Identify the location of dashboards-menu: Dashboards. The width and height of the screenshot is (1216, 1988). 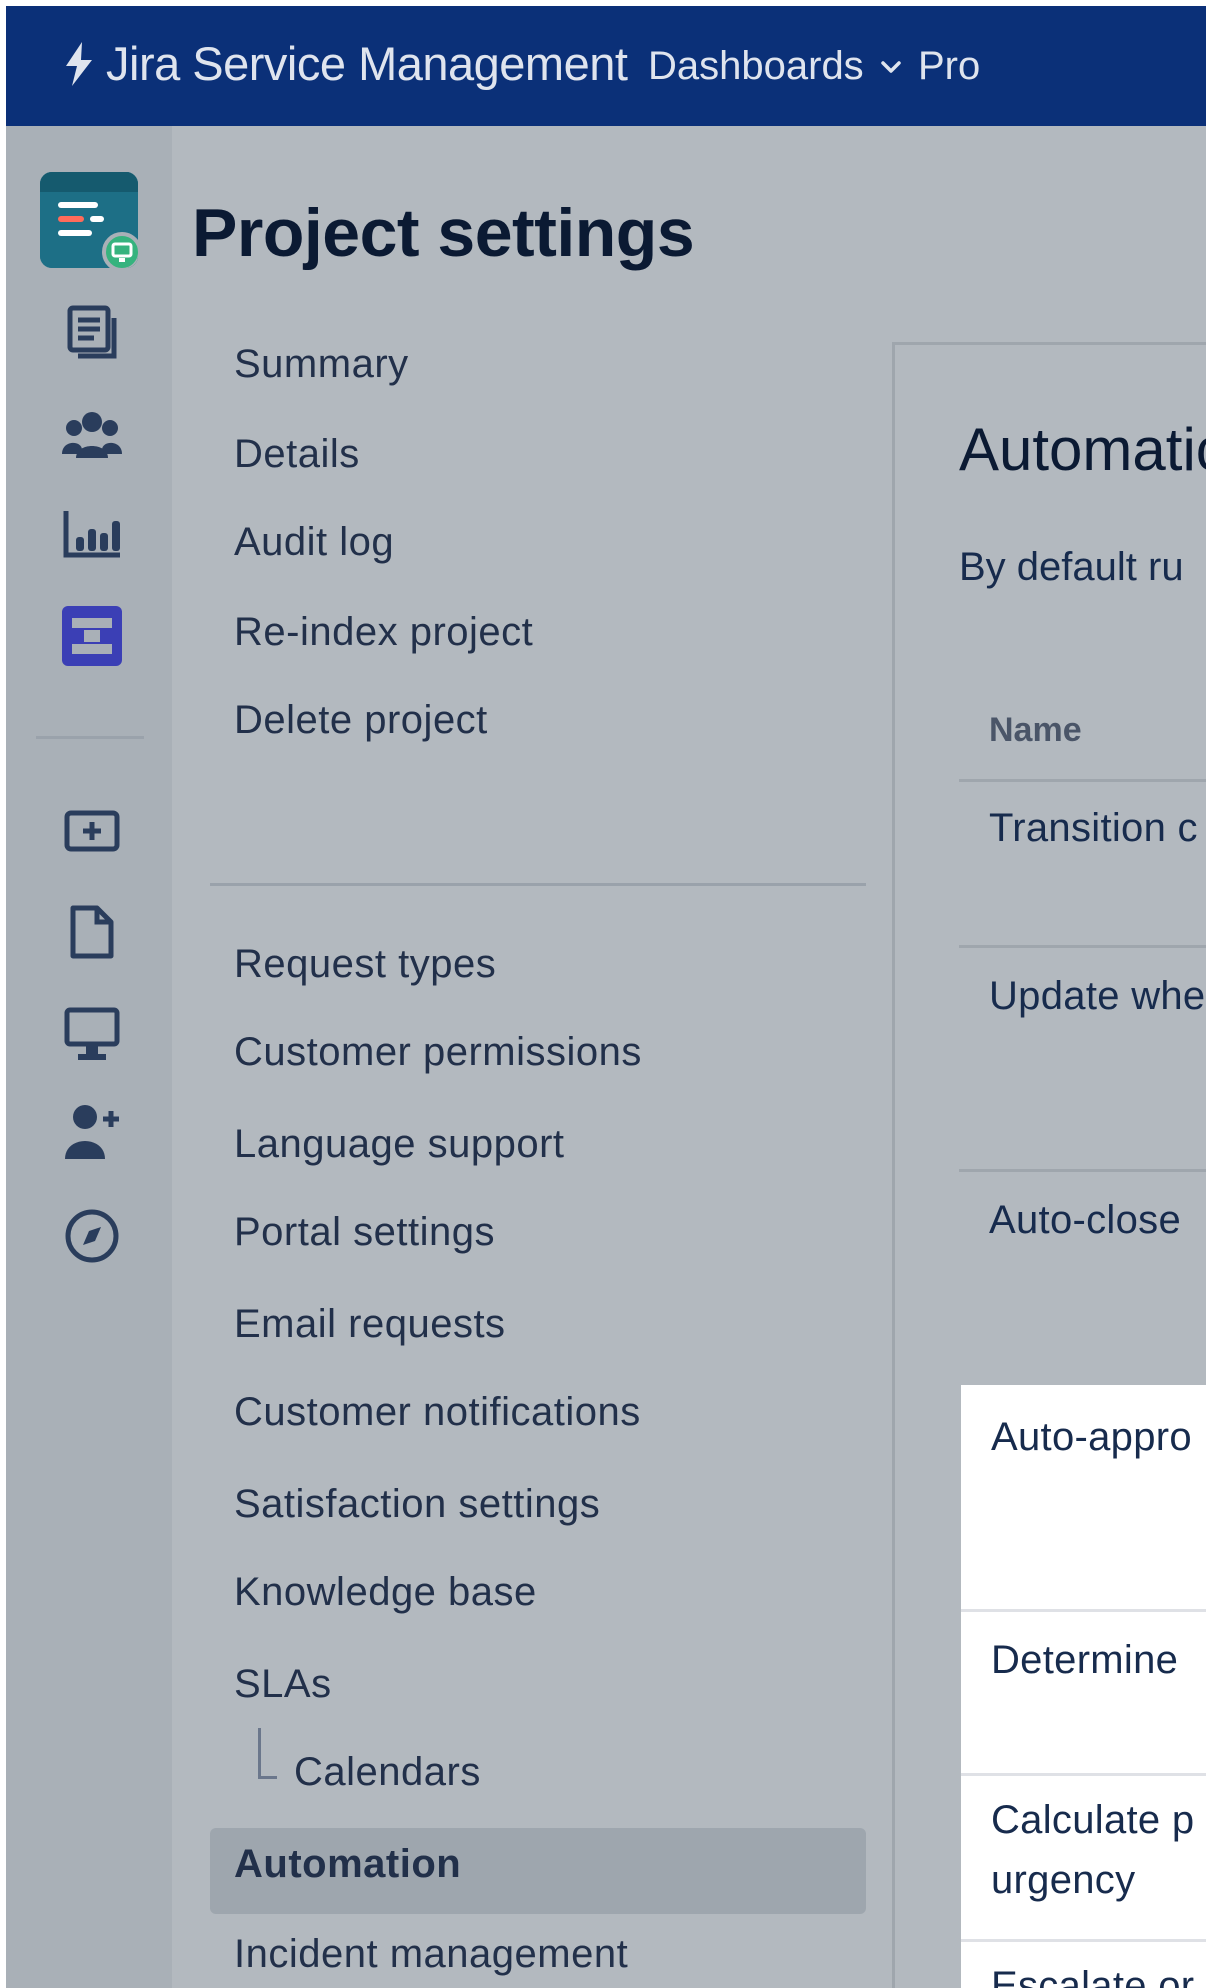
(775, 66).